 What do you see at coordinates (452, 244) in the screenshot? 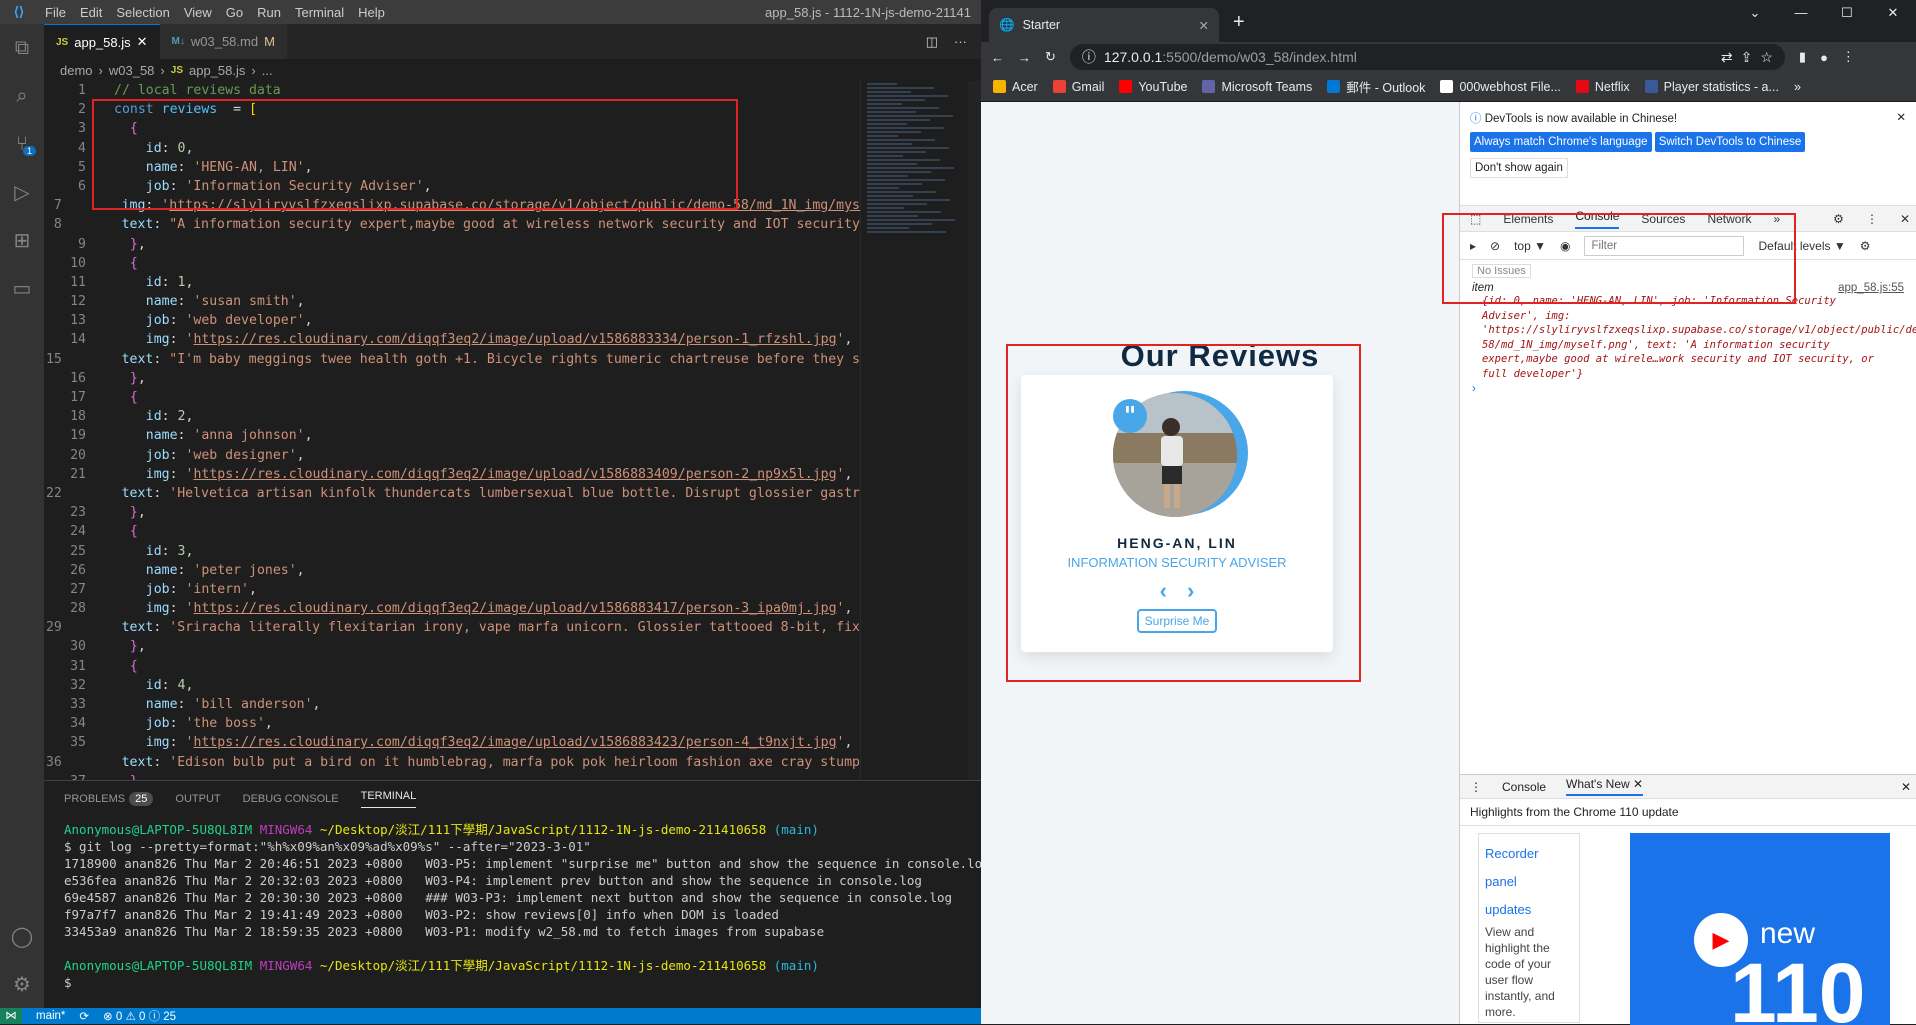
I see `code-line: 9 },` at bounding box center [452, 244].